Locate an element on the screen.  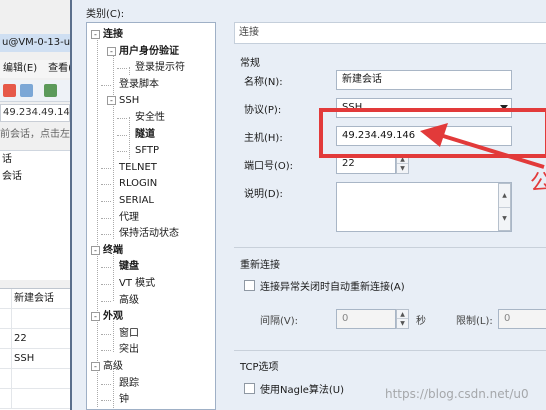
tcp-group-title: TCP选项 is located at coordinates (259, 367).